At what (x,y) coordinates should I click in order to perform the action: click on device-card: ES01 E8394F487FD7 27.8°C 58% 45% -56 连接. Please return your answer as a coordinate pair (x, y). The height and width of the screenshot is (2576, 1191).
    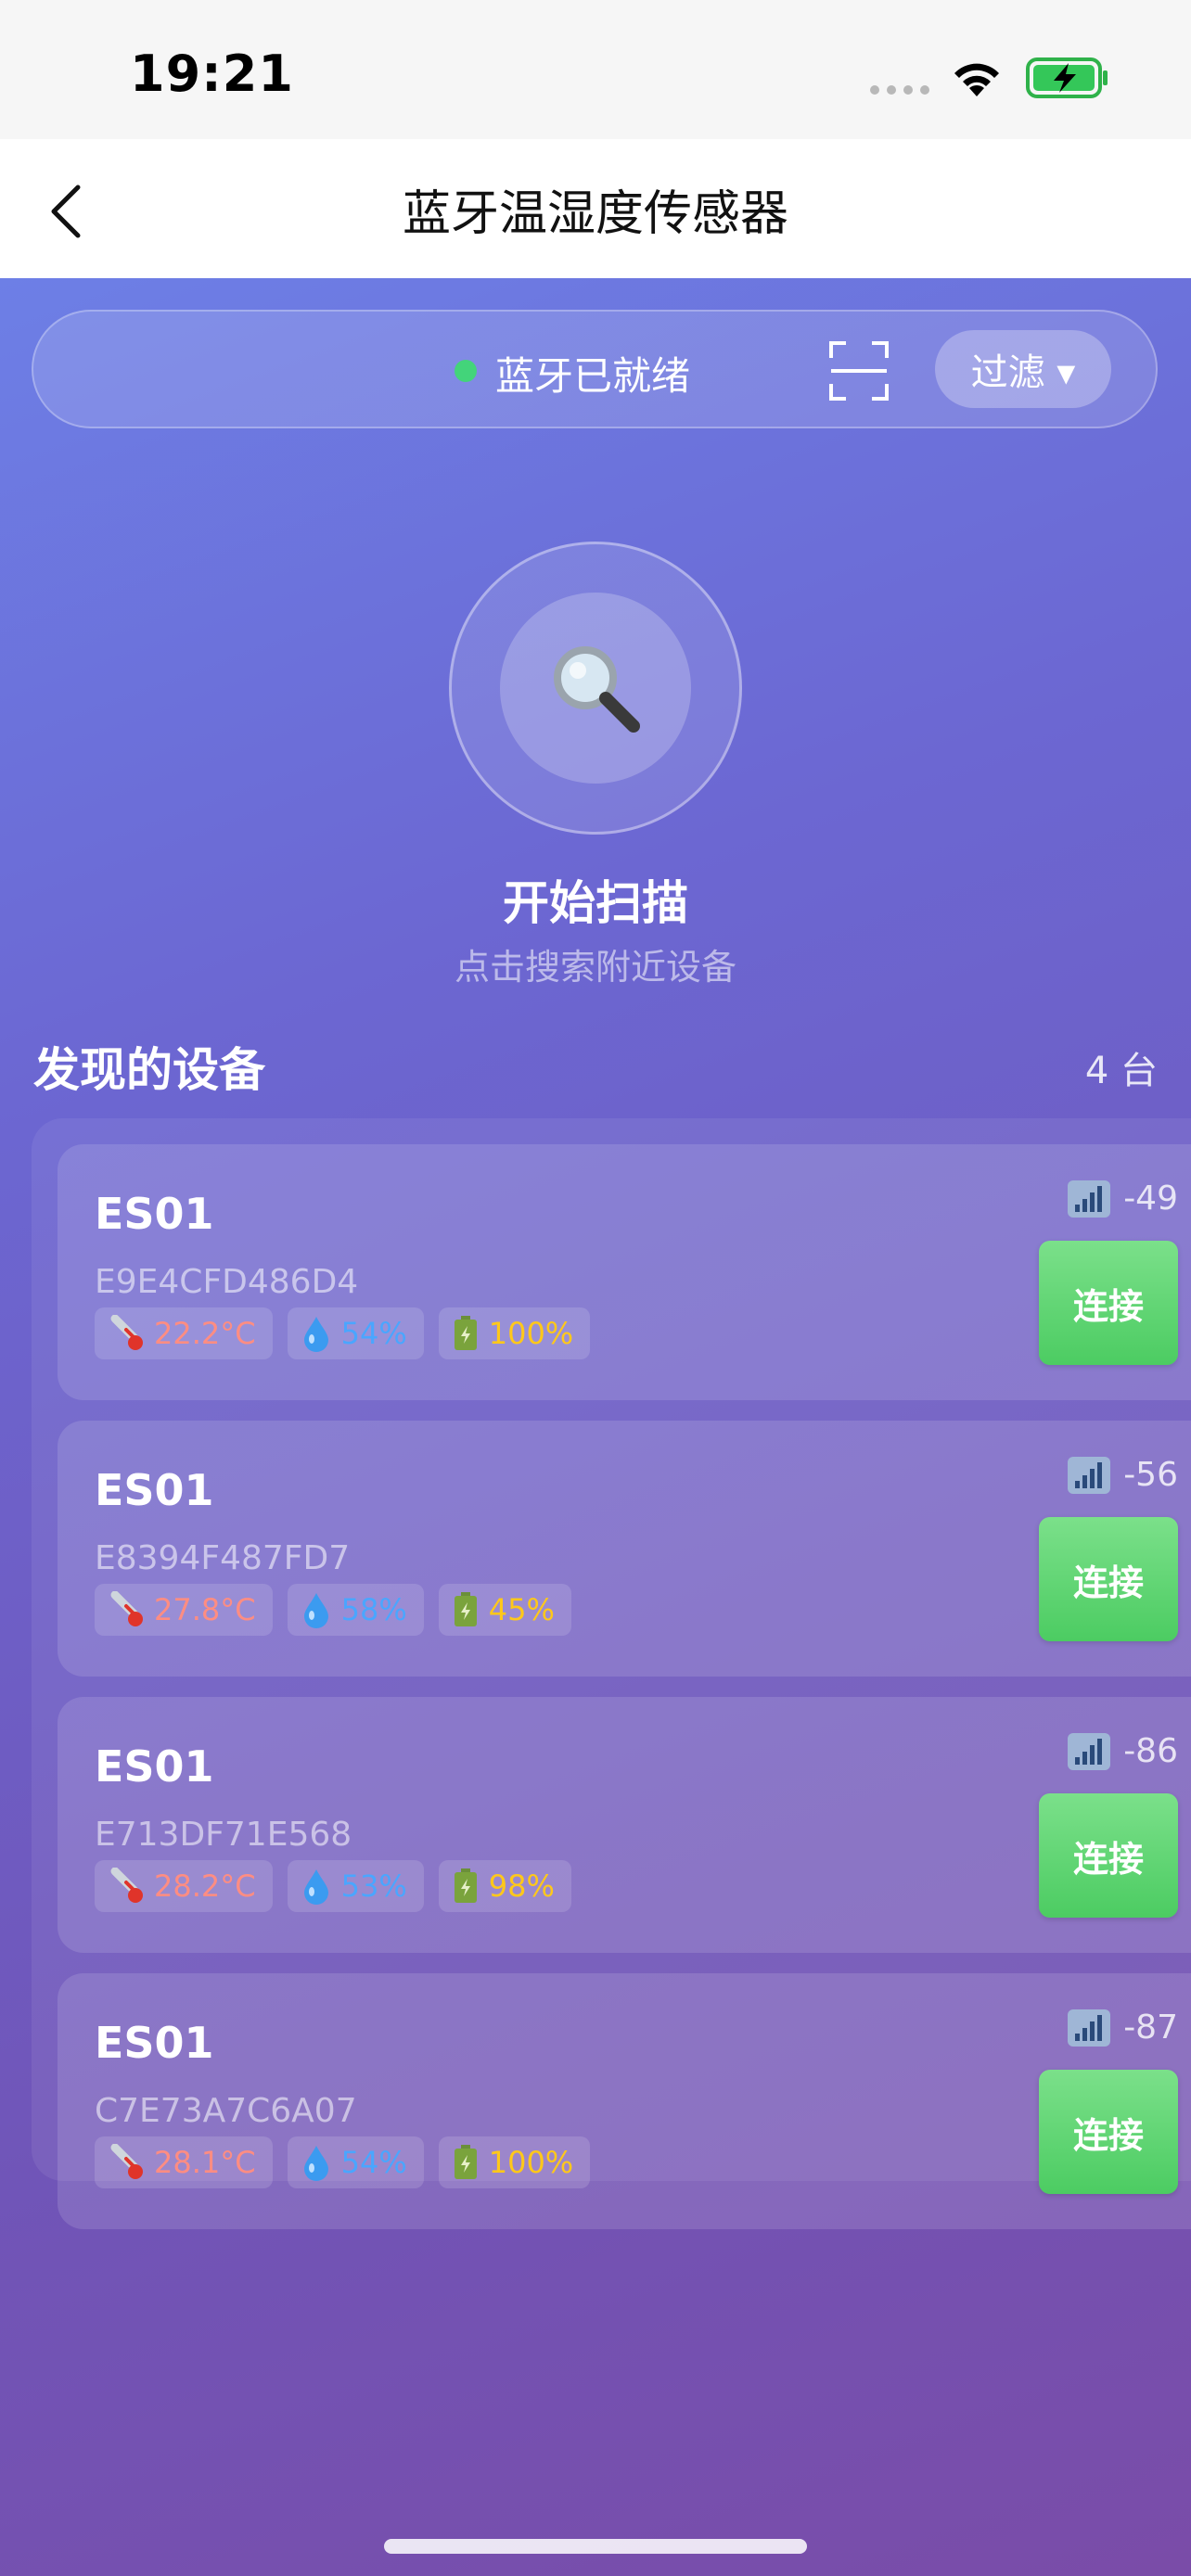
    Looking at the image, I should click on (624, 1549).